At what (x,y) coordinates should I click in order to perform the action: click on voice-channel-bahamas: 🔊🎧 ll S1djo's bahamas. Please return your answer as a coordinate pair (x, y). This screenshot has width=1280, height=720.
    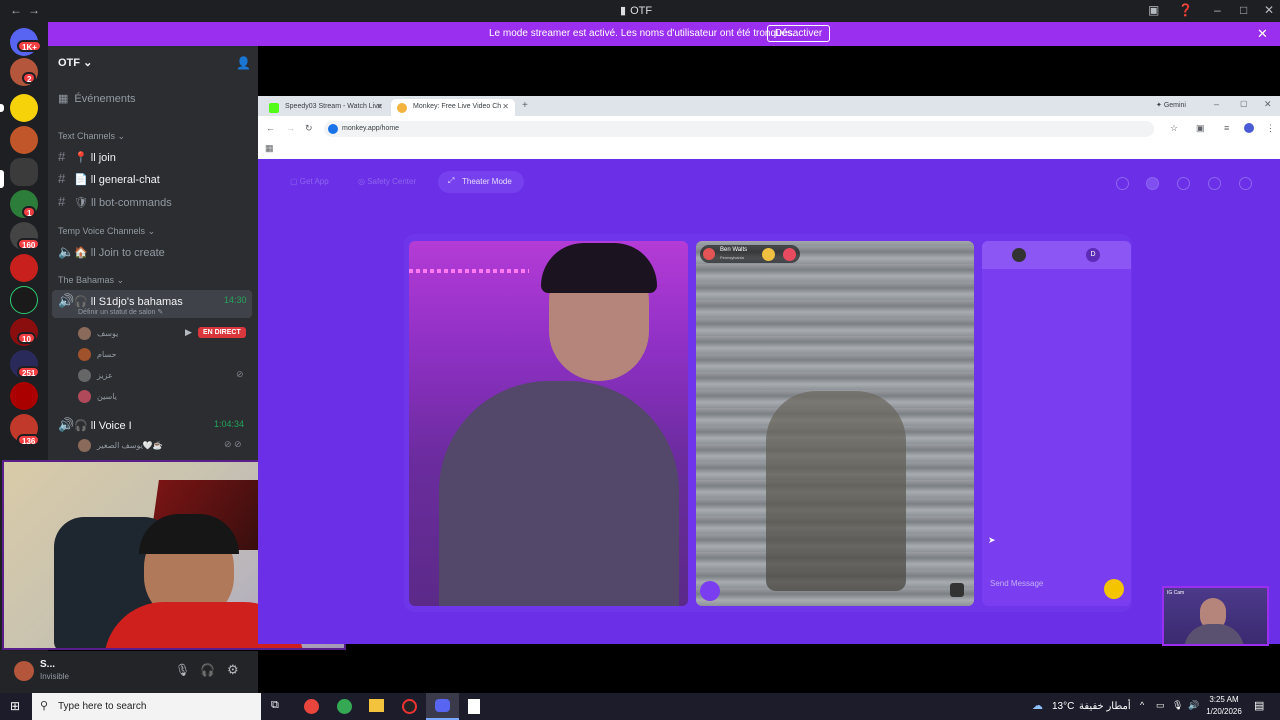
    Looking at the image, I should click on (120, 301).